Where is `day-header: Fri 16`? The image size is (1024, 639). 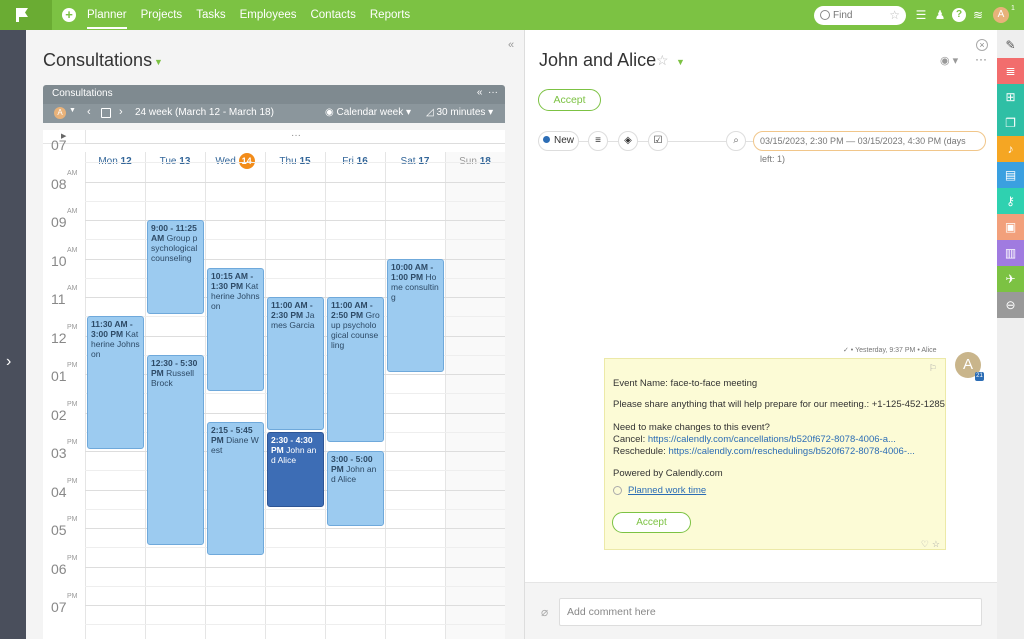
day-header: Fri 16 is located at coordinates (355, 164).